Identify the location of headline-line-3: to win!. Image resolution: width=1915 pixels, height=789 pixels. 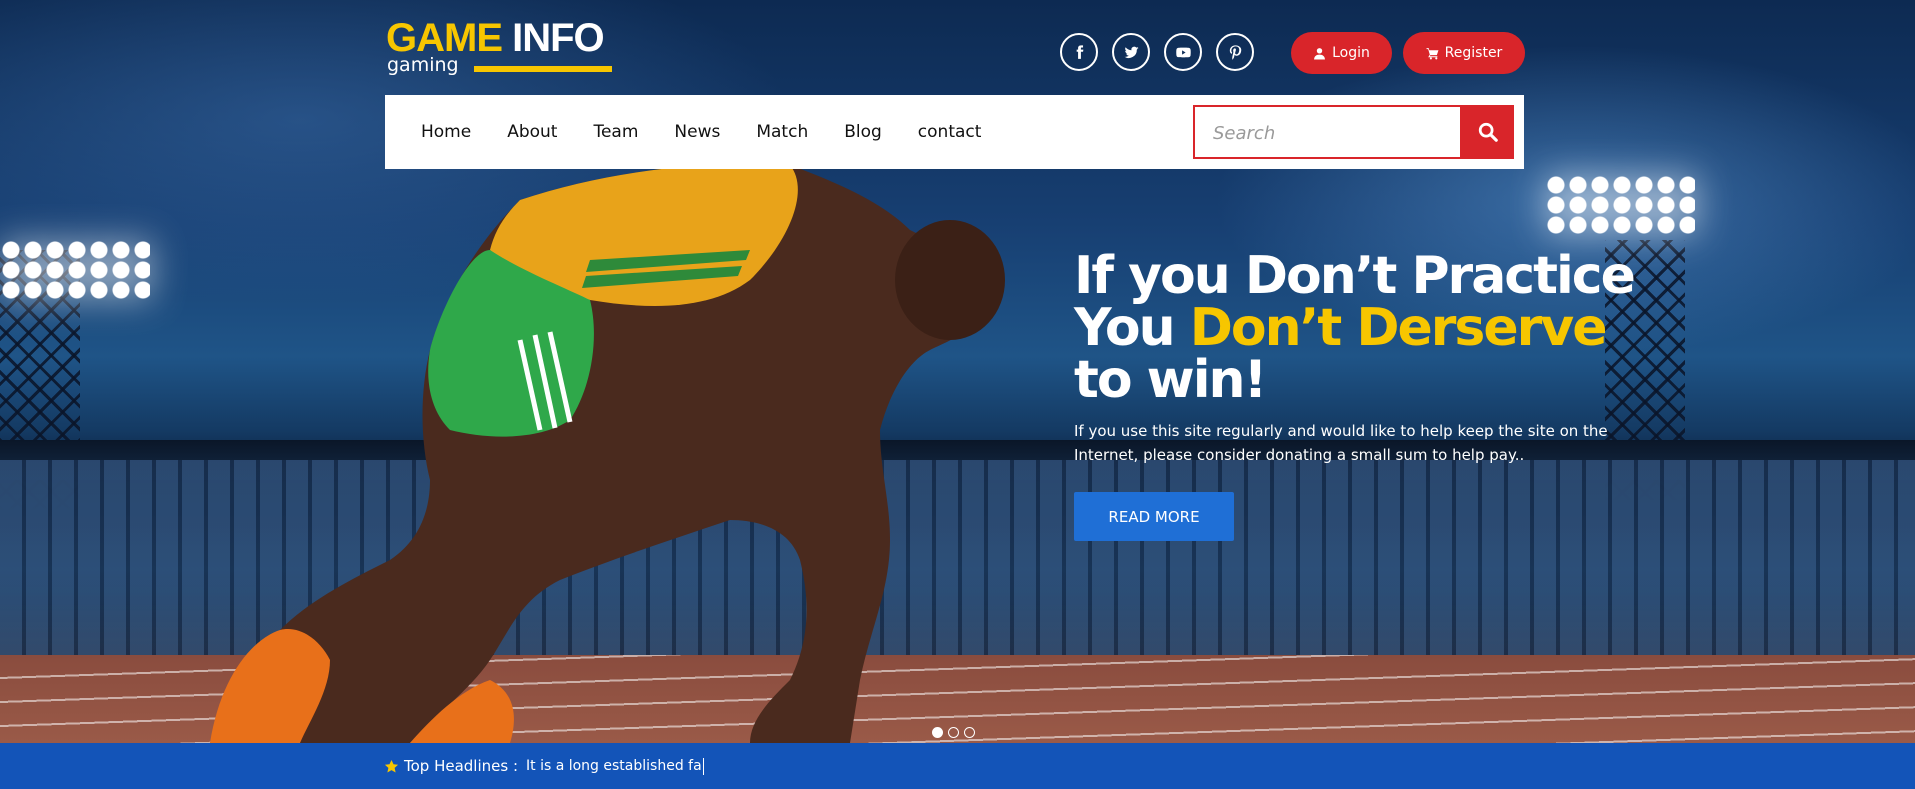
(1170, 380).